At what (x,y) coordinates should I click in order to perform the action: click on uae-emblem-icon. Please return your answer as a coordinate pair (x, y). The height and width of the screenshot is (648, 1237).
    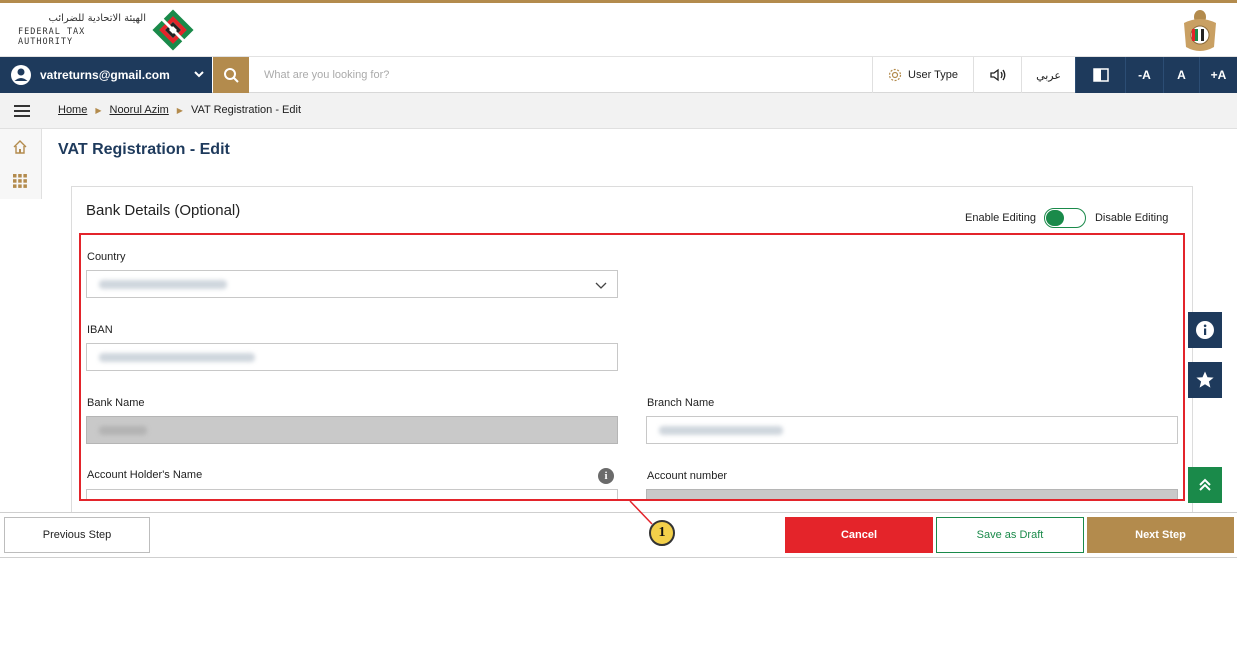
    Looking at the image, I should click on (1200, 30).